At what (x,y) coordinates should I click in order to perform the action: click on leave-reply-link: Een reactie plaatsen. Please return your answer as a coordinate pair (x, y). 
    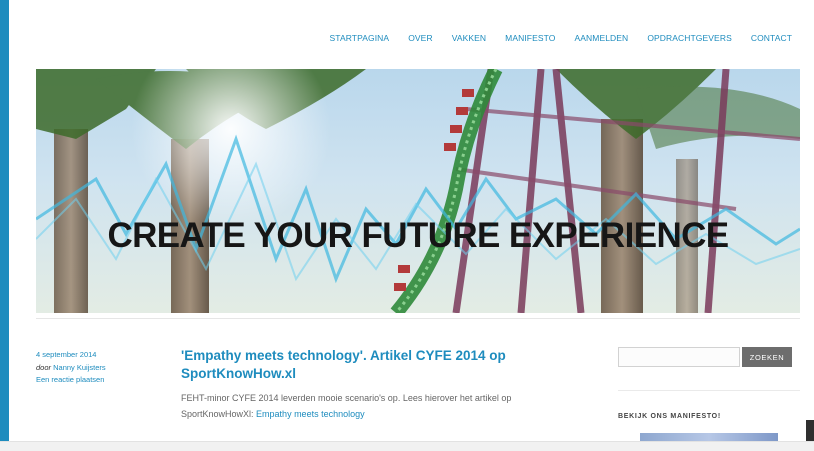
    Looking at the image, I should click on (101, 380).